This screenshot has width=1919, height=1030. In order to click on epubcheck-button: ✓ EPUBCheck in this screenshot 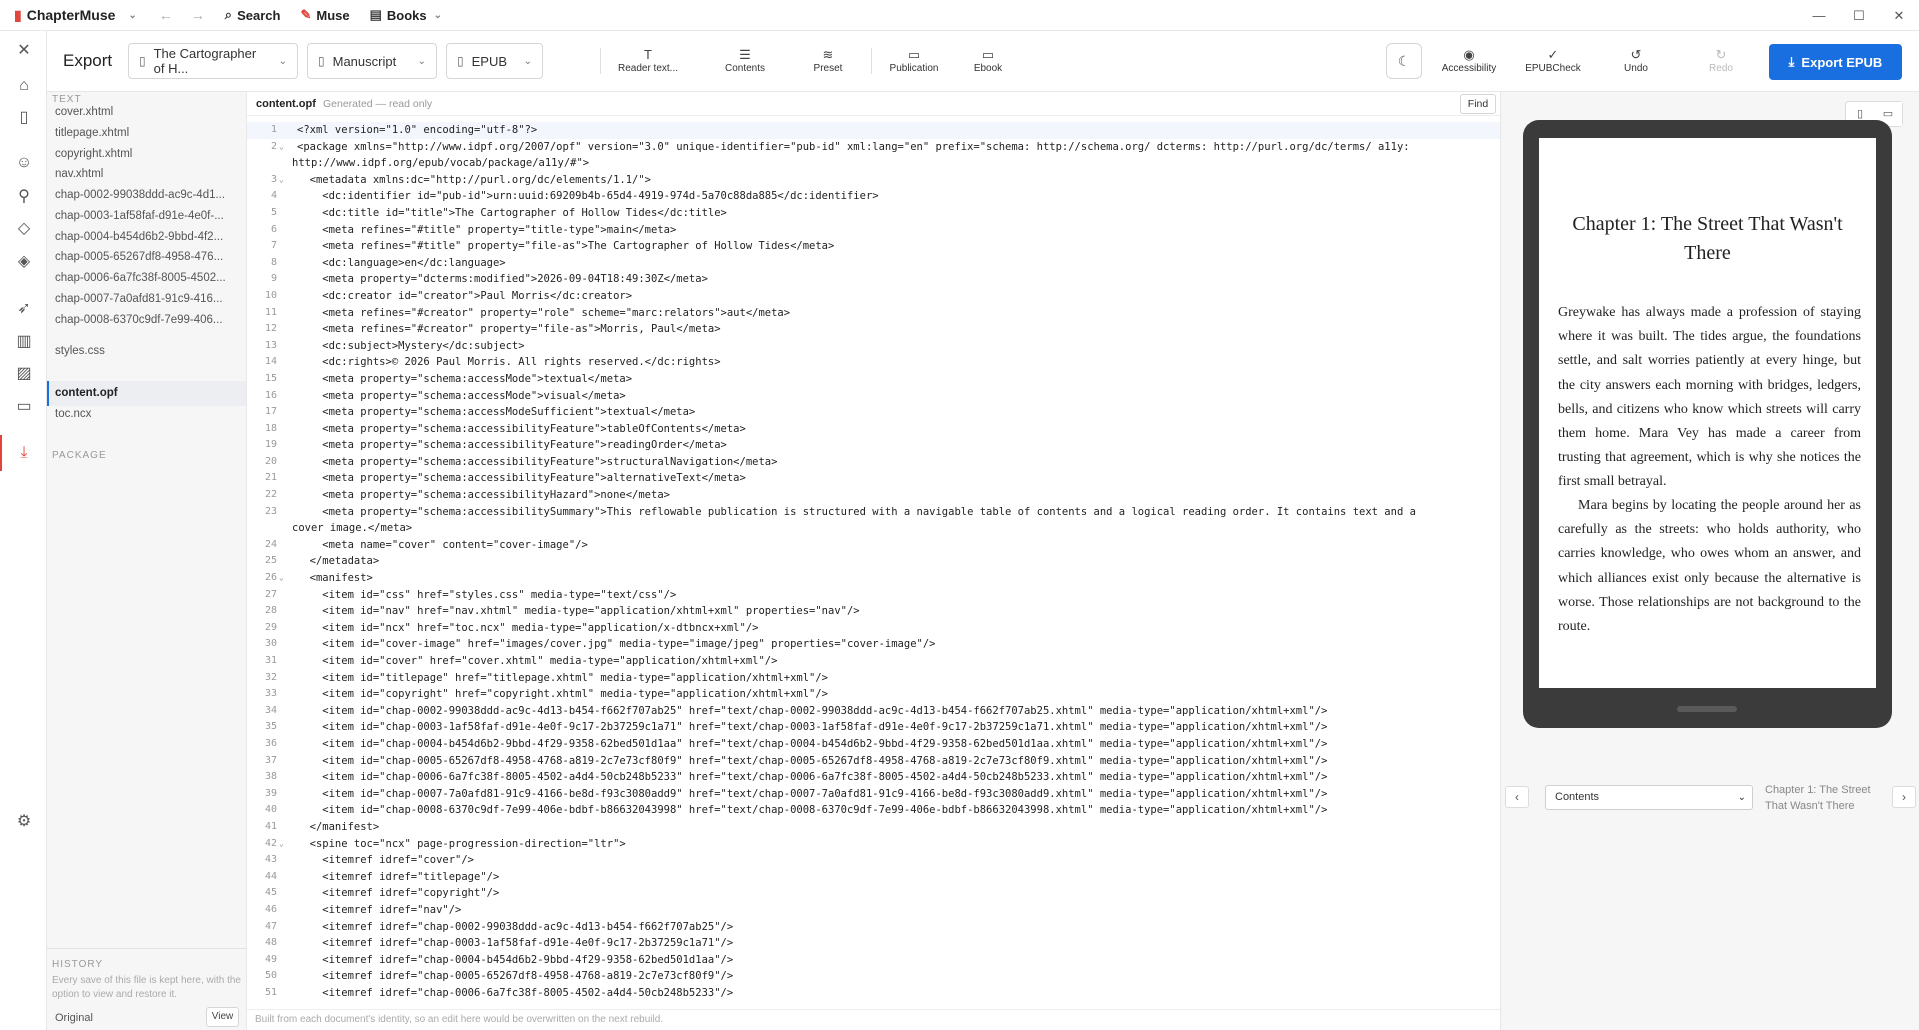, I will do `click(1553, 60)`.